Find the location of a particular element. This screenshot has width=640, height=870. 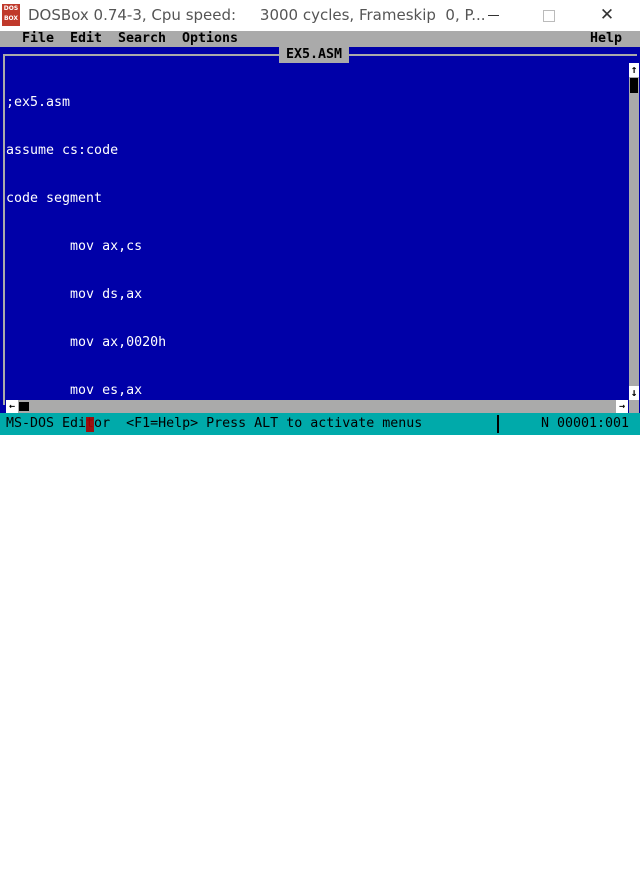

code-line: mov ax,cs is located at coordinates (74, 246).